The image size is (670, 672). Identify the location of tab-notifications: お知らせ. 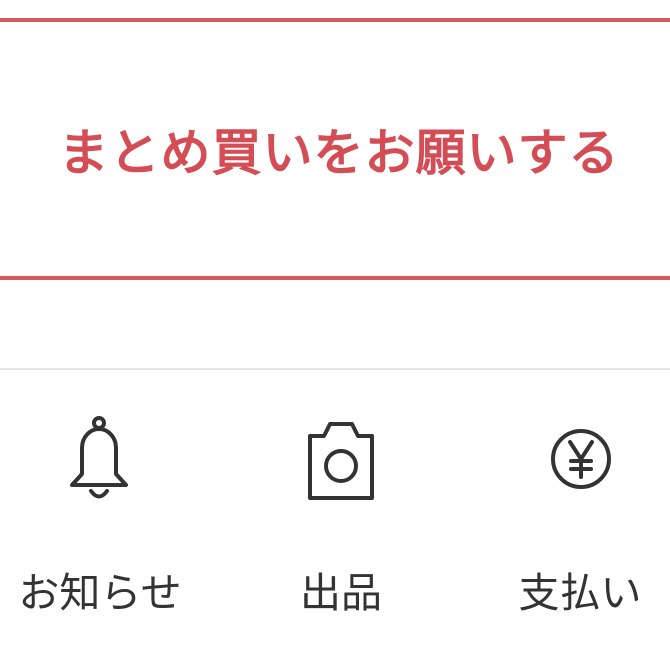
(100, 521).